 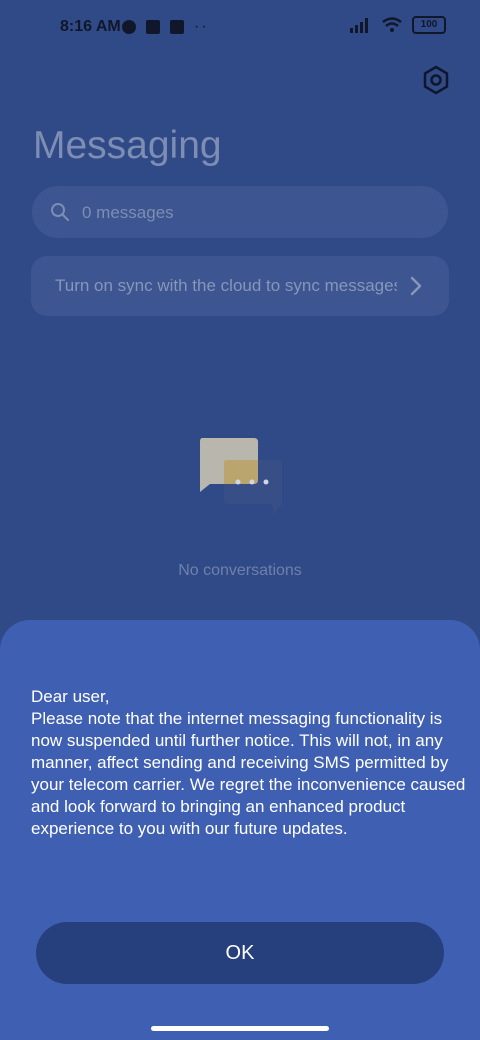 I want to click on more-notifications-icon: ··, so click(x=201, y=26).